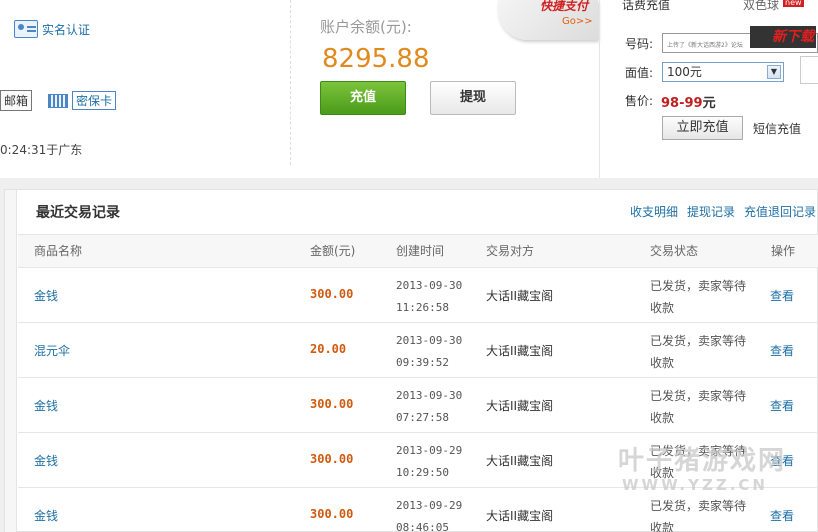  What do you see at coordinates (94, 100) in the screenshot?
I see `mibao-label: 密保卡` at bounding box center [94, 100].